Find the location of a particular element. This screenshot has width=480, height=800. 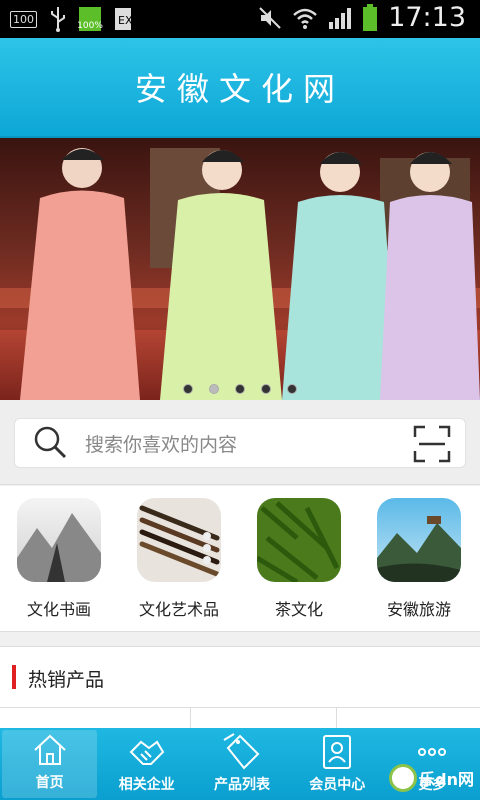

status-bar: 100 100% EX 17:13 is located at coordinates (240, 19).